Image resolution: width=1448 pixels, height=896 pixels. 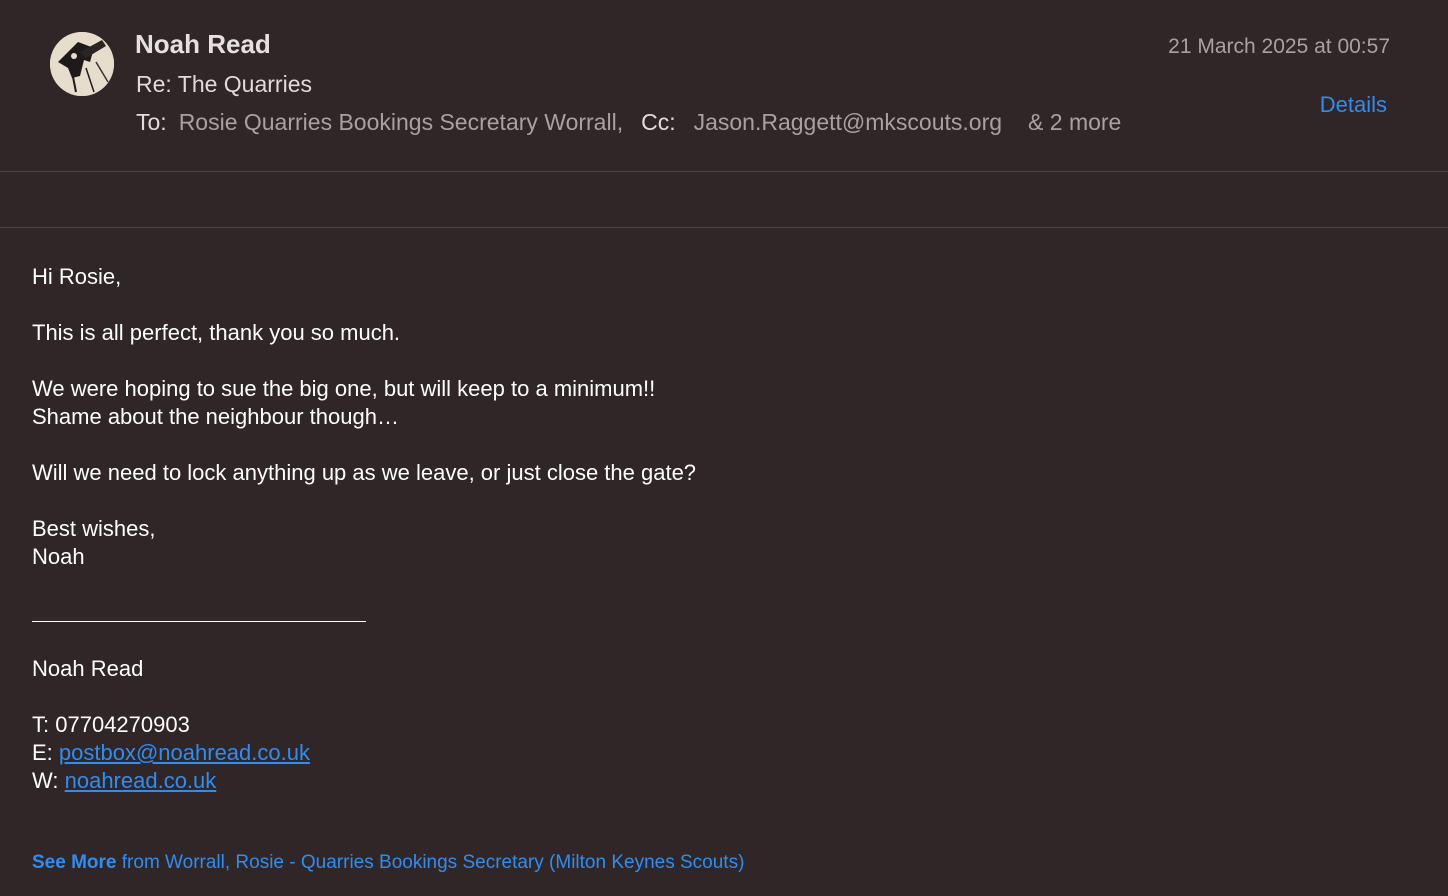 What do you see at coordinates (203, 44) in the screenshot?
I see `sender-name: Noah Read` at bounding box center [203, 44].